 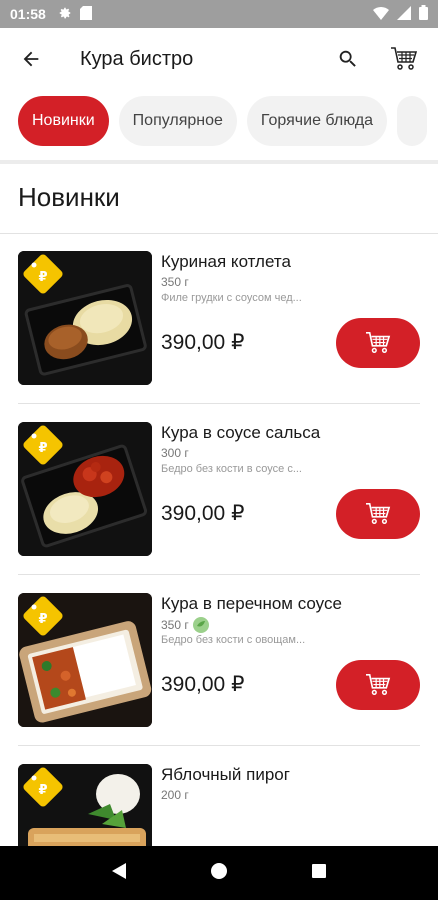 What do you see at coordinates (219, 59) in the screenshot?
I see `app-bar: Кура бистро` at bounding box center [219, 59].